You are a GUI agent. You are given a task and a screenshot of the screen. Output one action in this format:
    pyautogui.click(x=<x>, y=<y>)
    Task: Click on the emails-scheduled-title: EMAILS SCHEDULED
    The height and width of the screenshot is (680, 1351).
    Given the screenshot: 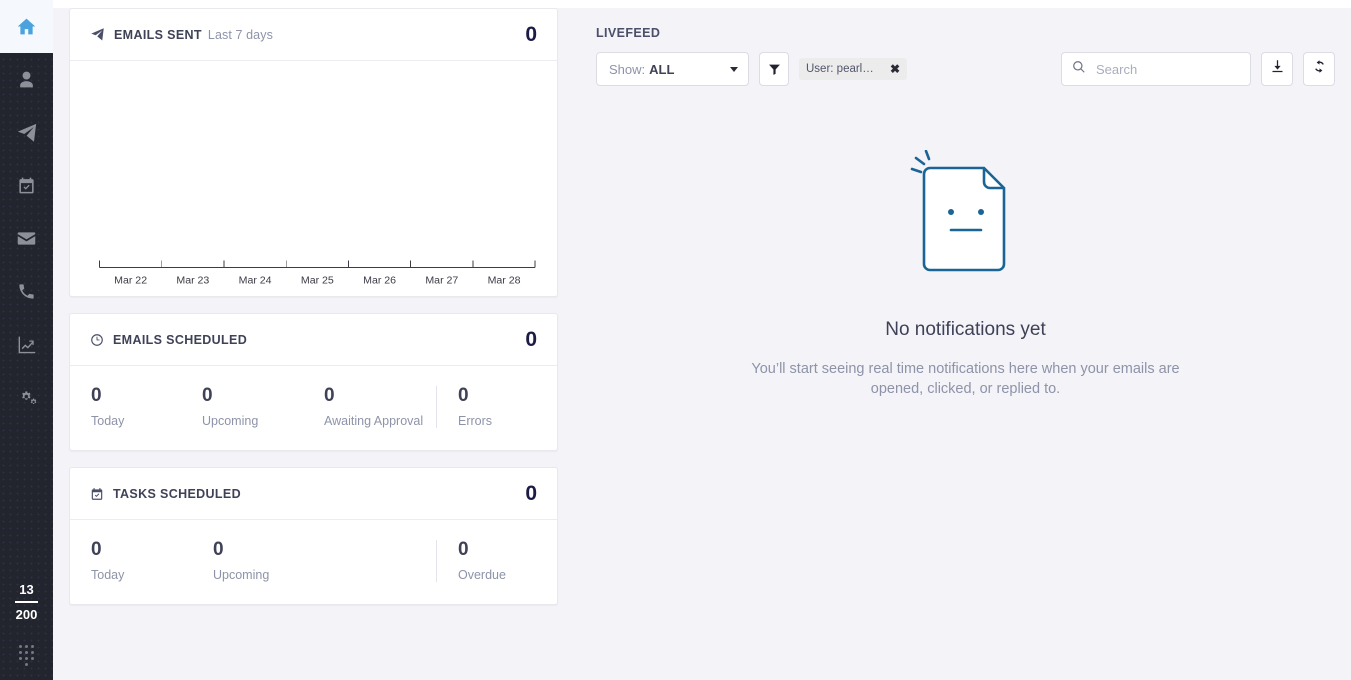 What is the action you would take?
    pyautogui.click(x=180, y=339)
    